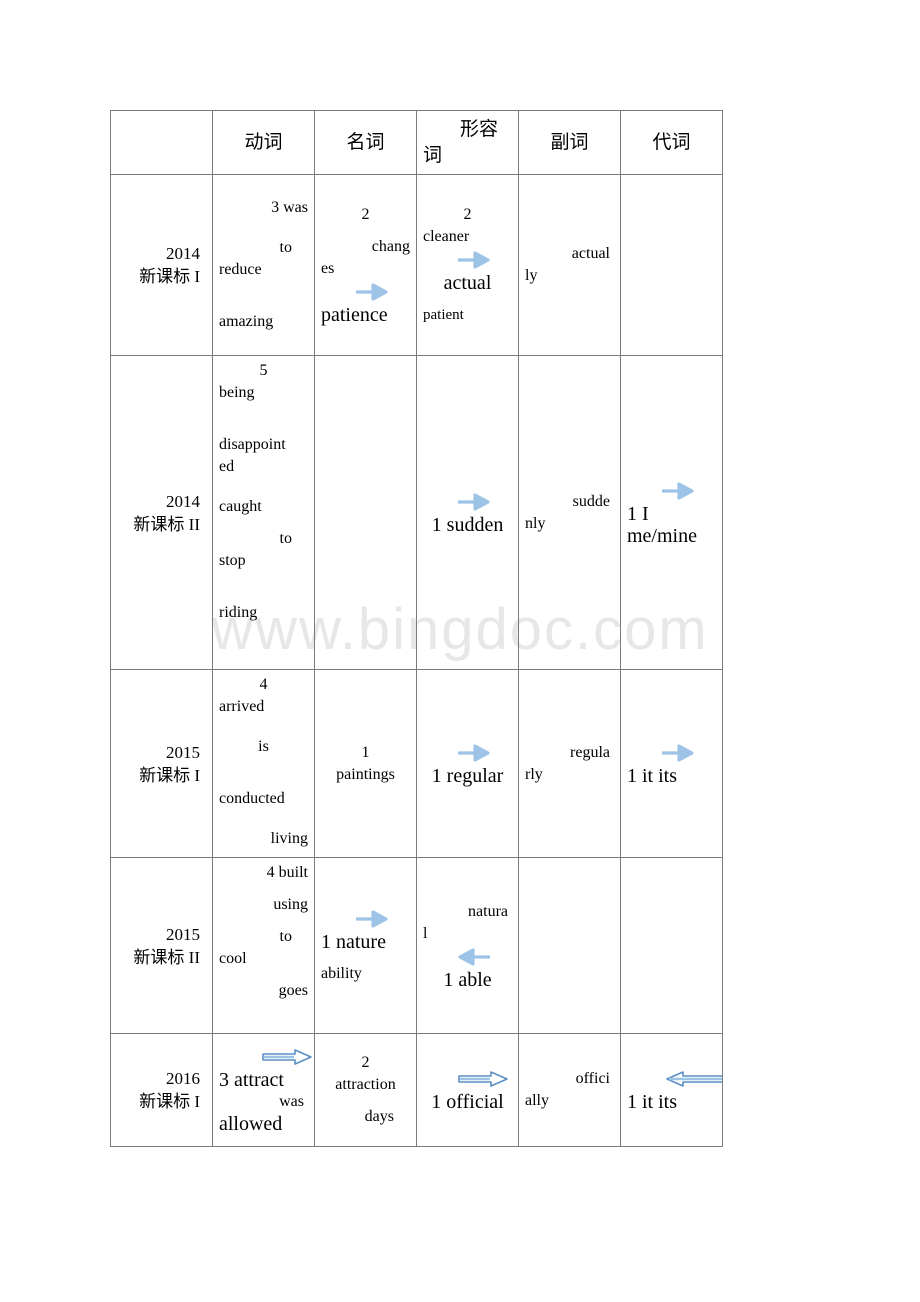  I want to click on header-cell-adjective: 形容 词, so click(467, 142).